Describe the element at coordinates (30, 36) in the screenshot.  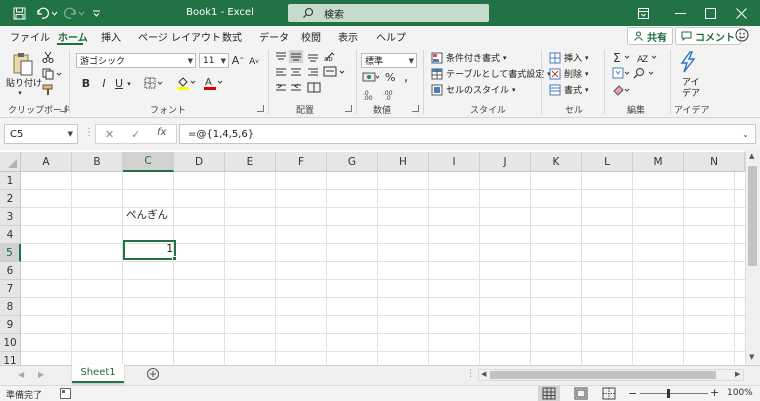
I see `tab-file: ファイル` at that location.